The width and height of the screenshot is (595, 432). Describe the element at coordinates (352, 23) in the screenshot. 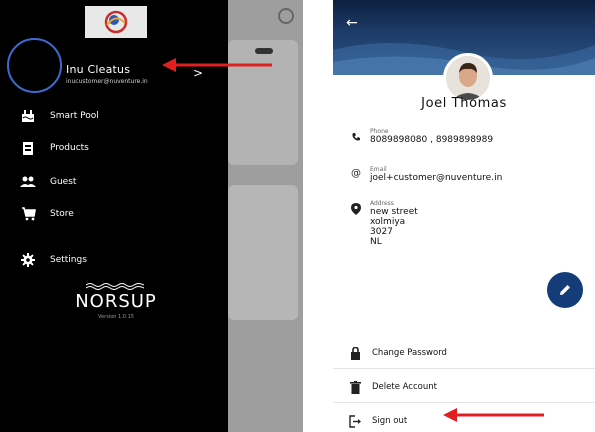

I see `back-arrow-icon: ←` at that location.